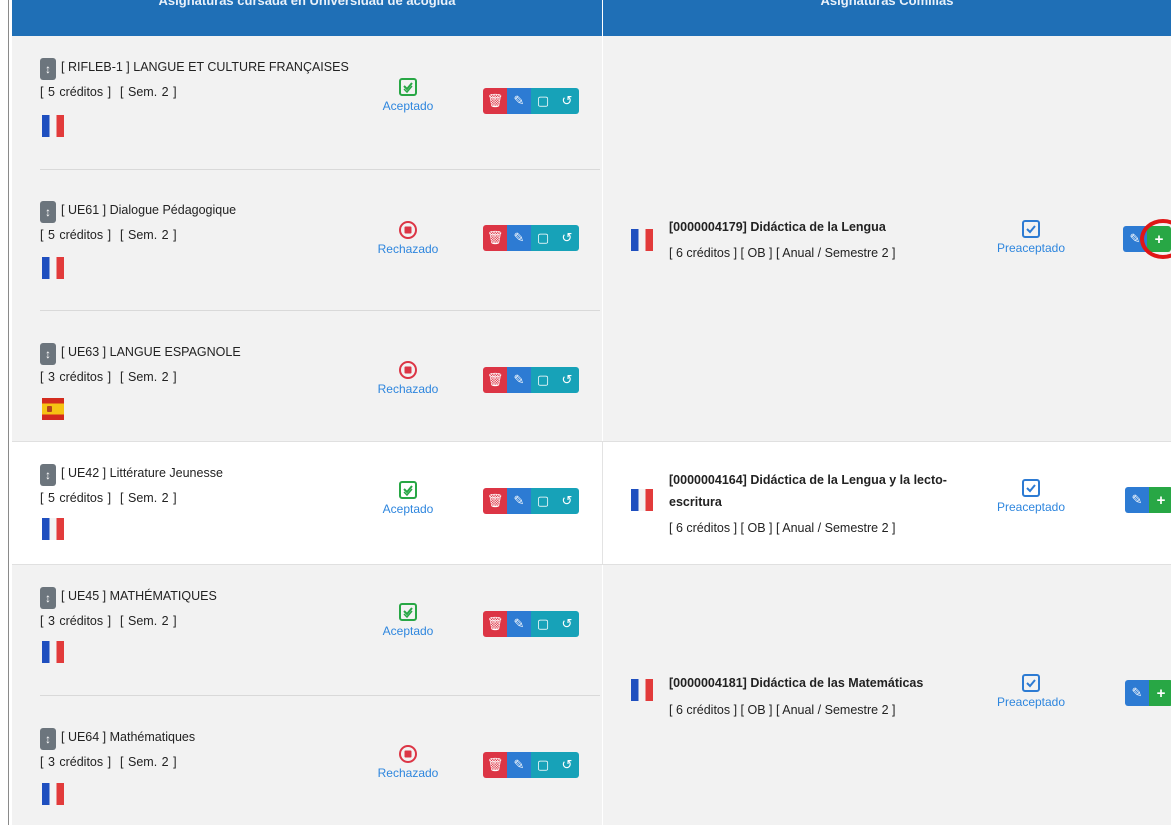  What do you see at coordinates (128, 737) in the screenshot?
I see `host-subject-code: [ UE64 ] Mathématiques` at bounding box center [128, 737].